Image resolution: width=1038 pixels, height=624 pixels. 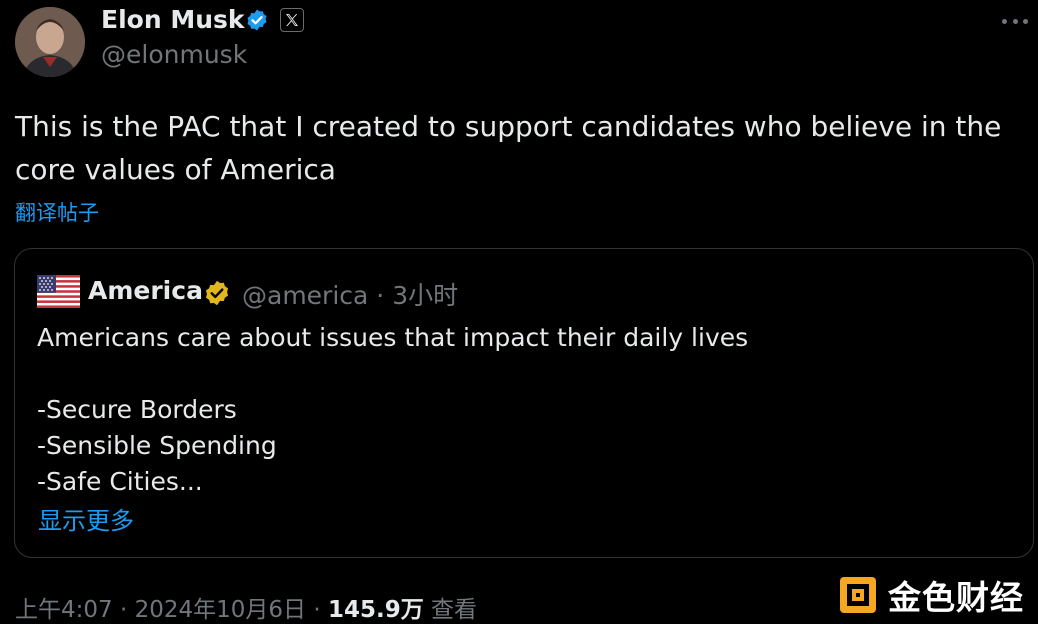 I want to click on tweet-date: 2024年10月6日, so click(x=220, y=610).